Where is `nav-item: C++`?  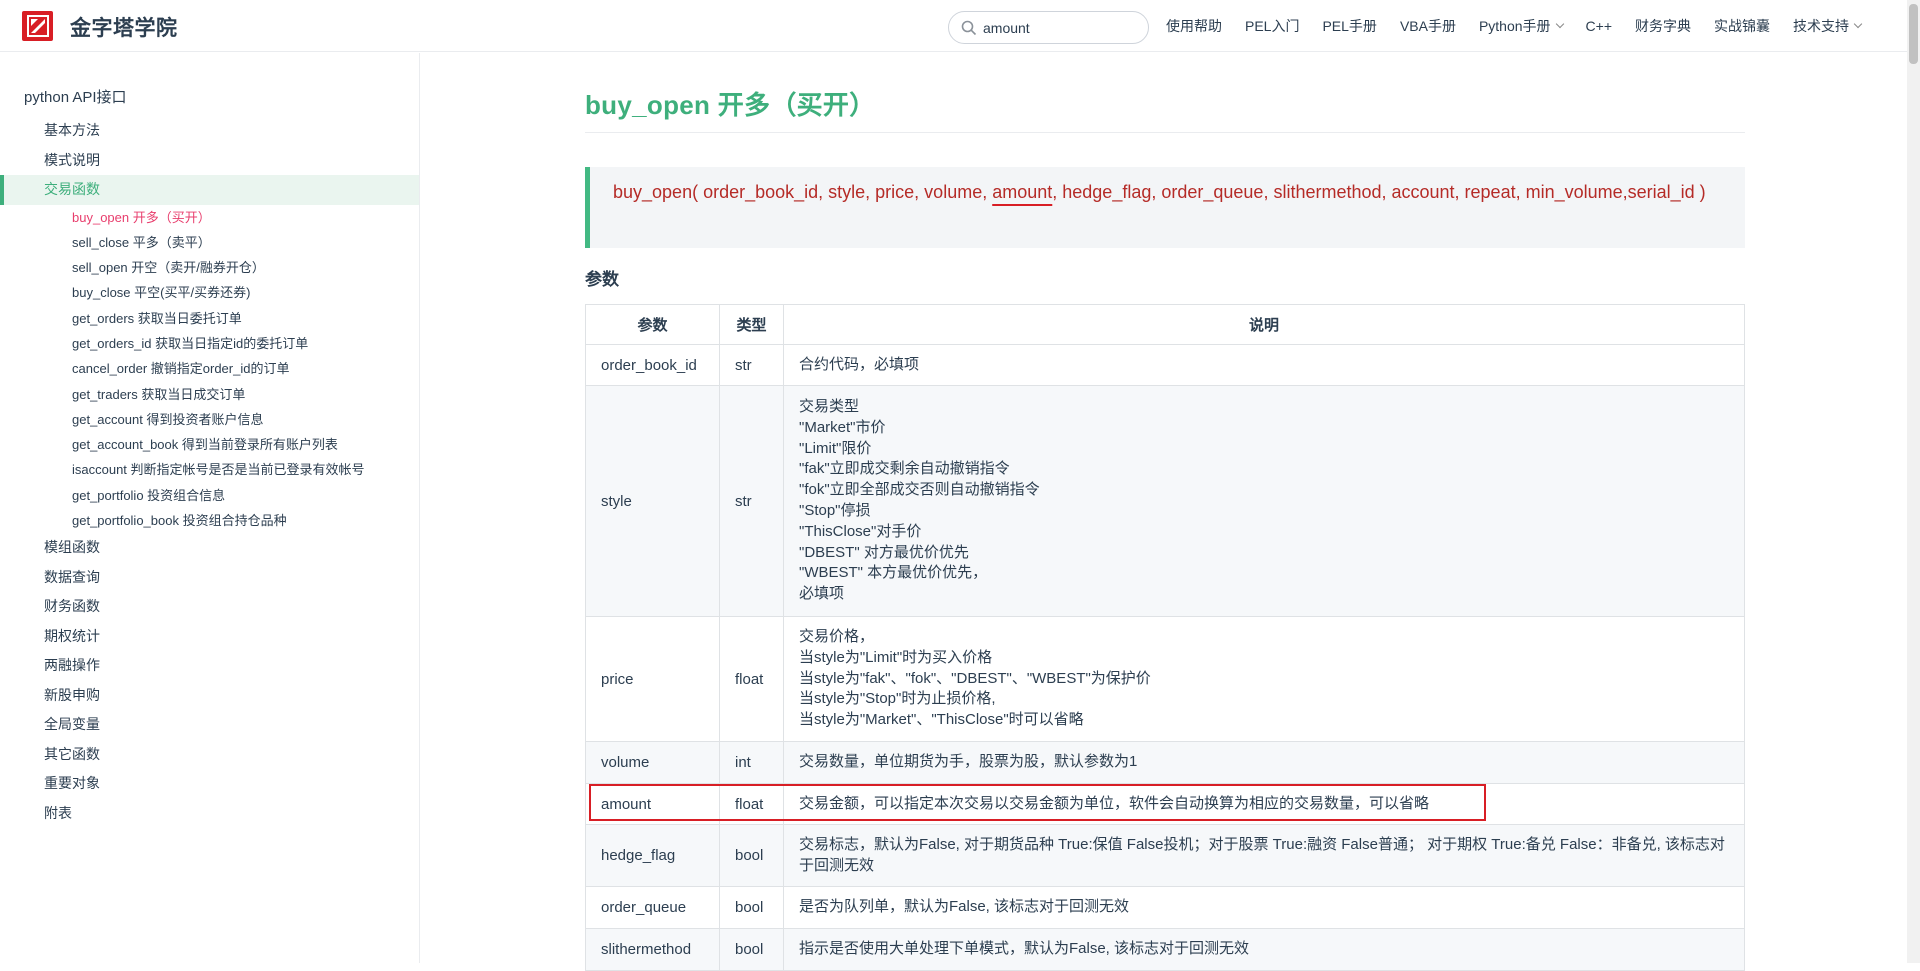
nav-item: C++ is located at coordinates (1599, 26).